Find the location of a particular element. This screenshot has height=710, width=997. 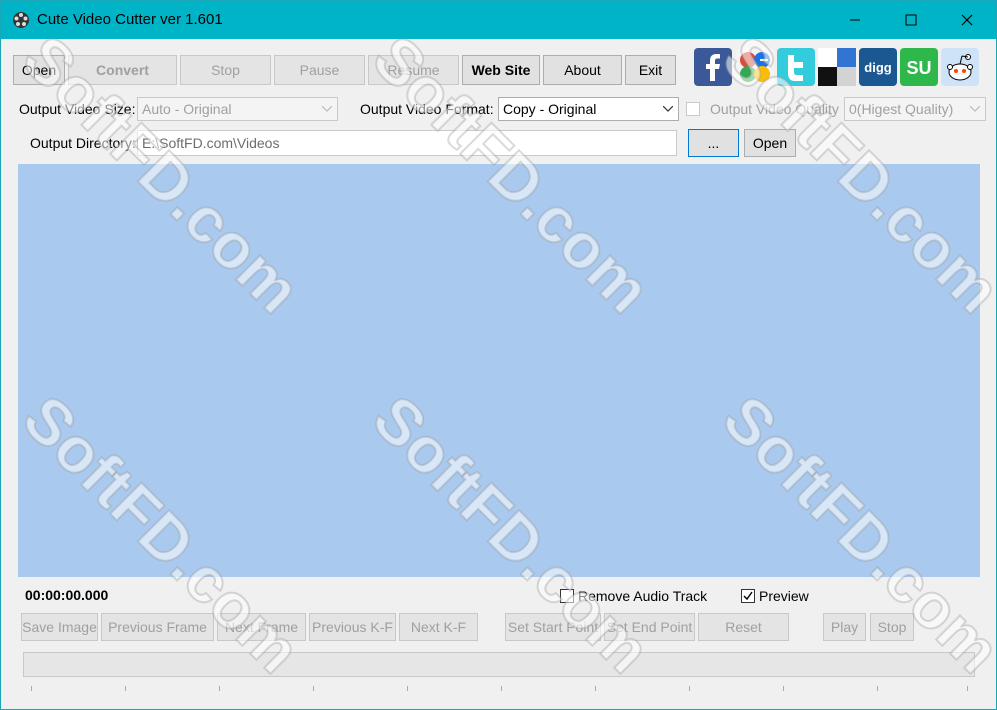

convert-button: Convert is located at coordinates (122, 70).